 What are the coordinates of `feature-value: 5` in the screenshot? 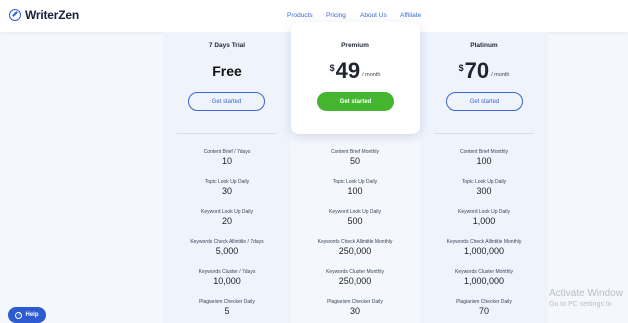 It's located at (227, 311).